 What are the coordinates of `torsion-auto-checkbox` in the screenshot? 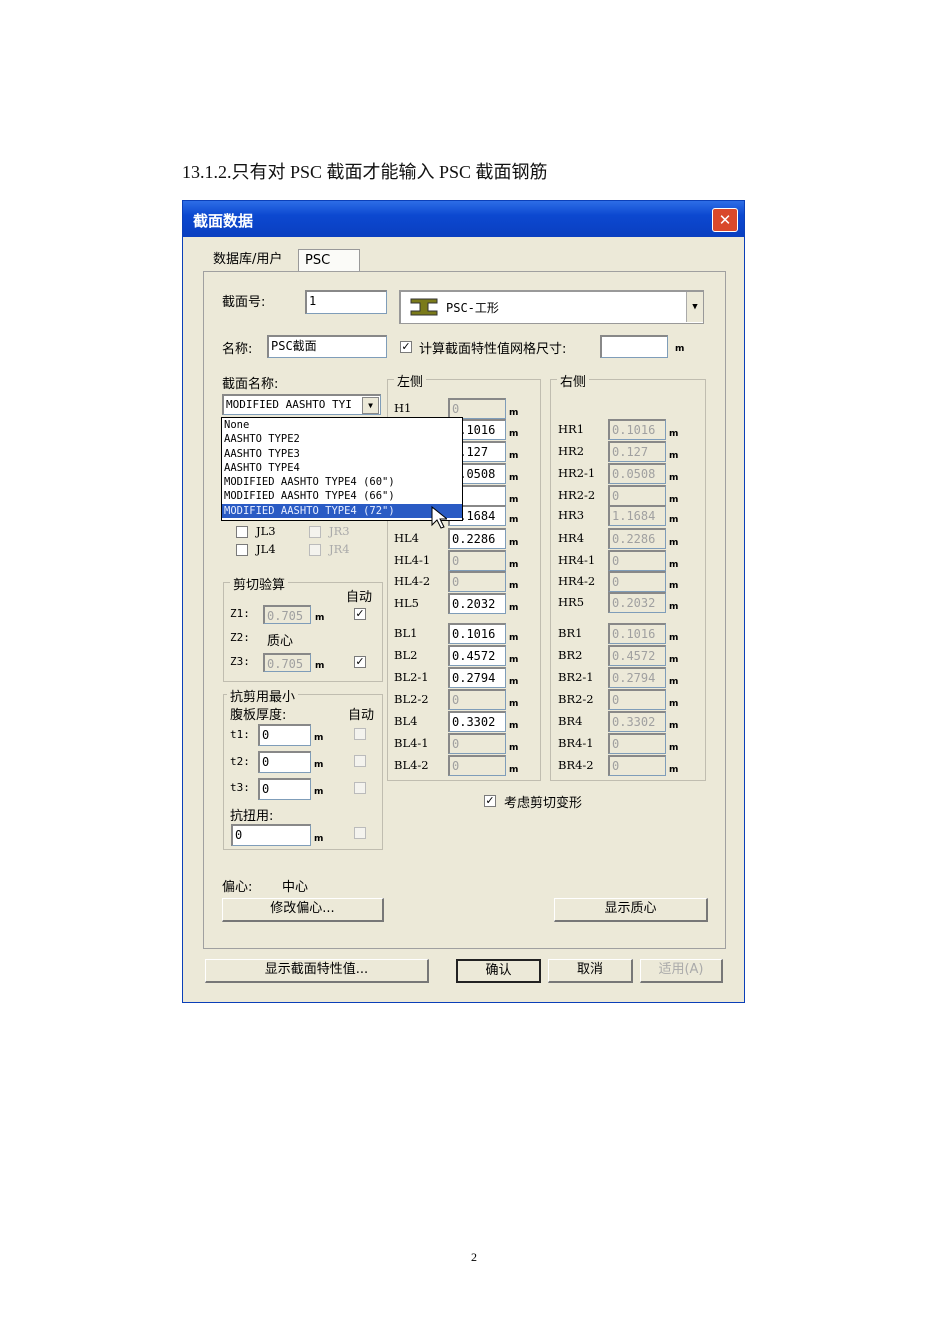 It's located at (360, 833).